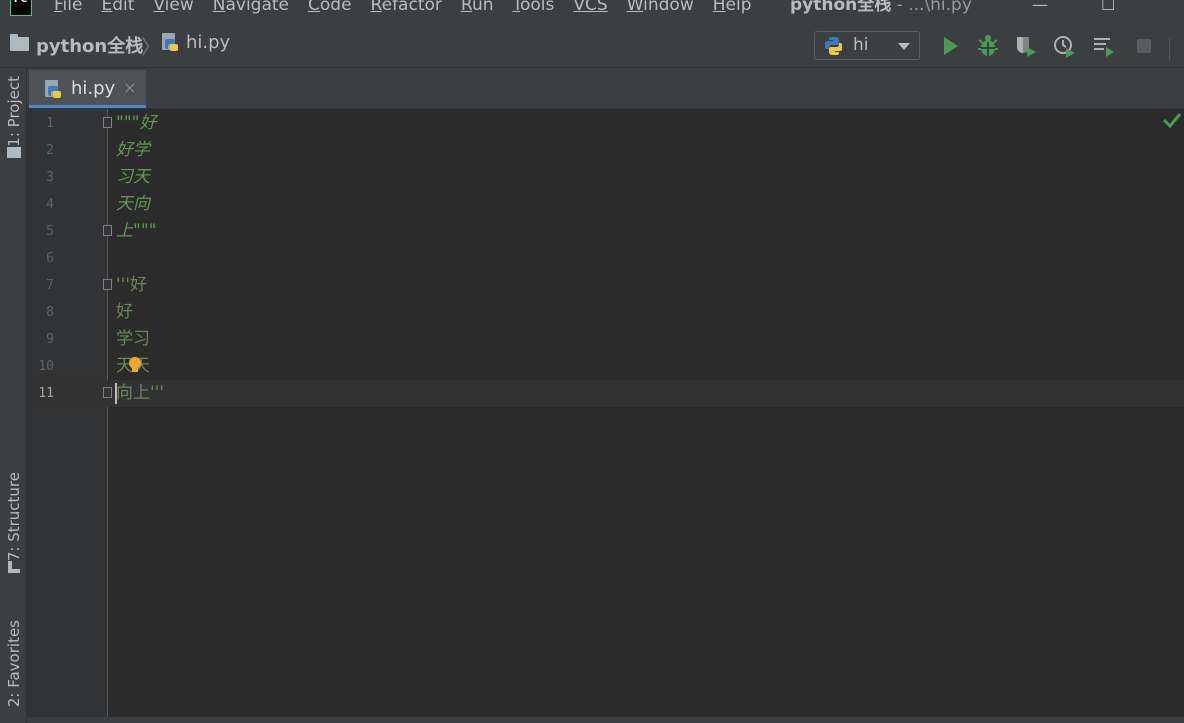 This screenshot has width=1184, height=723. I want to click on code-text: 天向, so click(133, 204).